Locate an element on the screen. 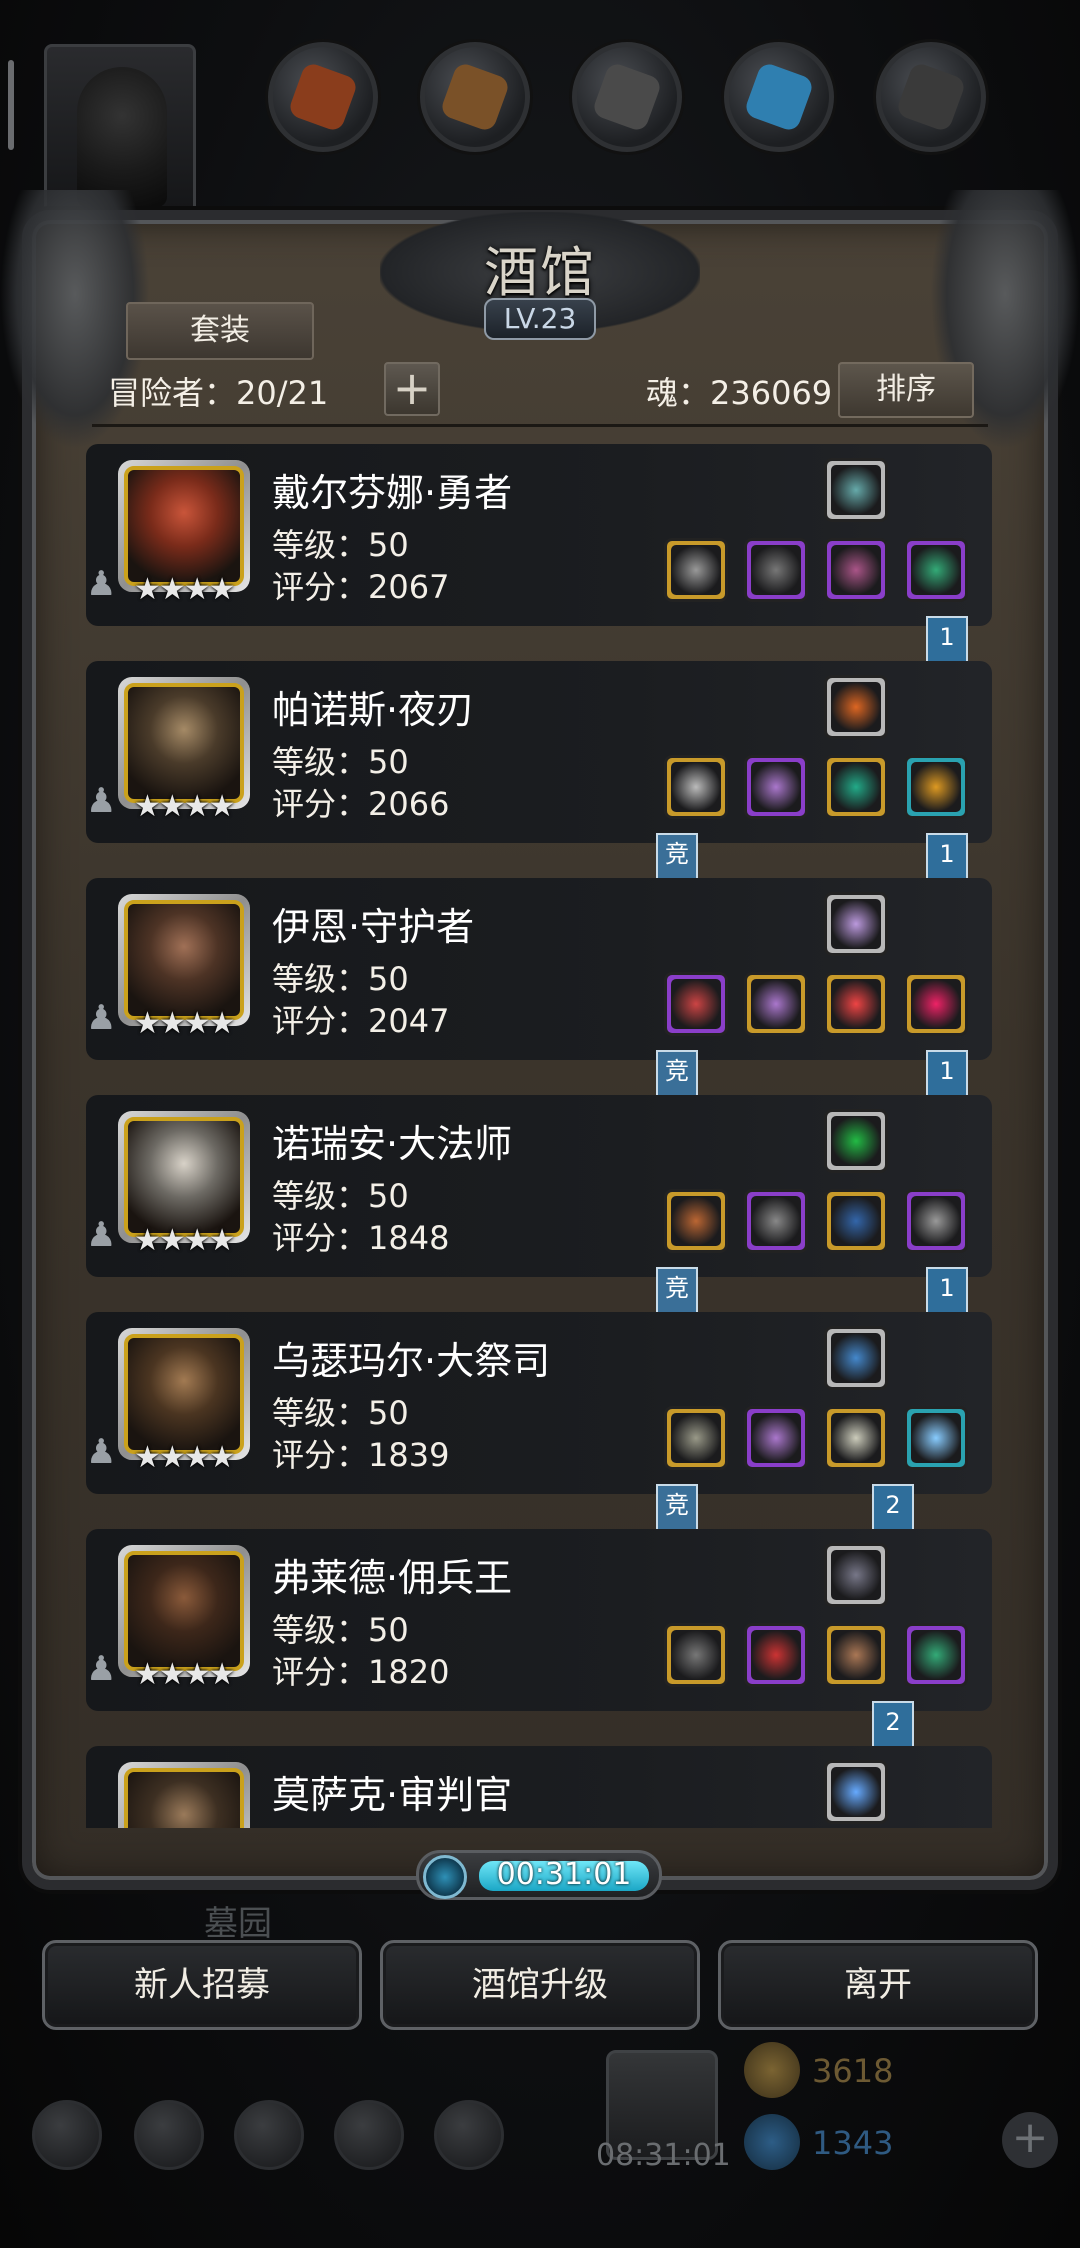 This screenshot has height=2248, width=1080. blade-icon is located at coordinates (696, 1655).